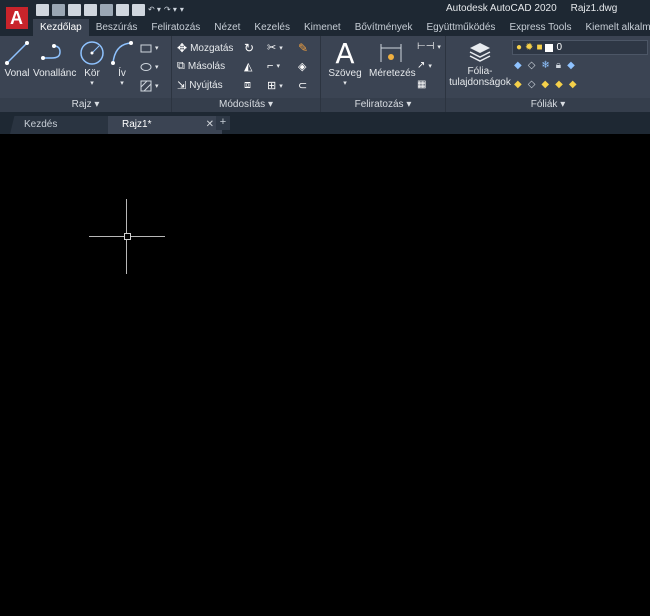 The width and height of the screenshot is (650, 616). What do you see at coordinates (272, 27) in the screenshot?
I see `tab-kezeles: Kezelés` at bounding box center [272, 27].